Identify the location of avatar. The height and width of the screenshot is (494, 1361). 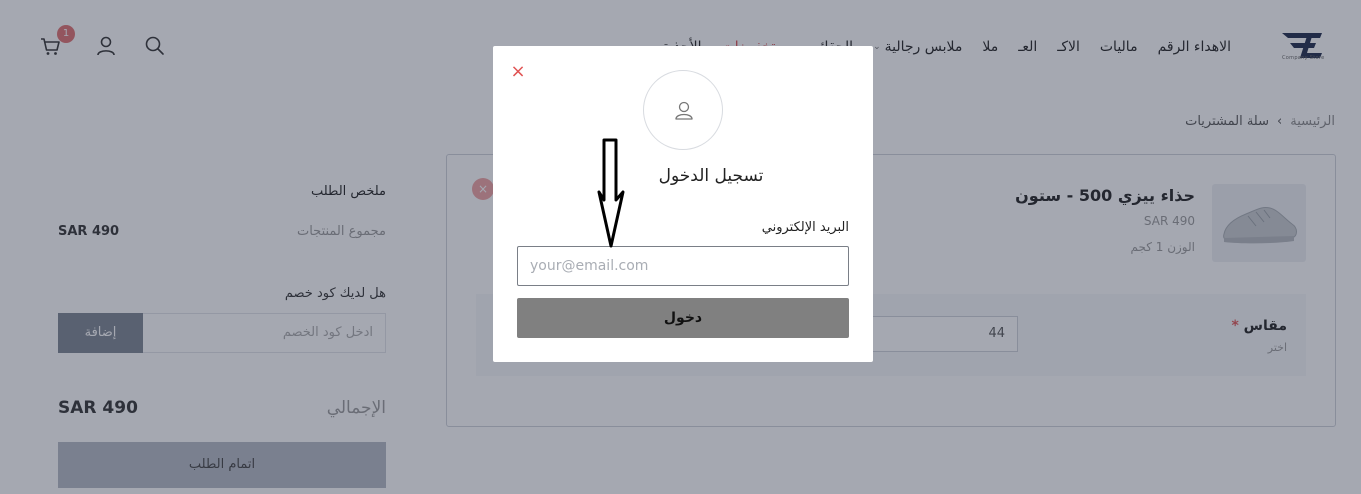
(683, 110).